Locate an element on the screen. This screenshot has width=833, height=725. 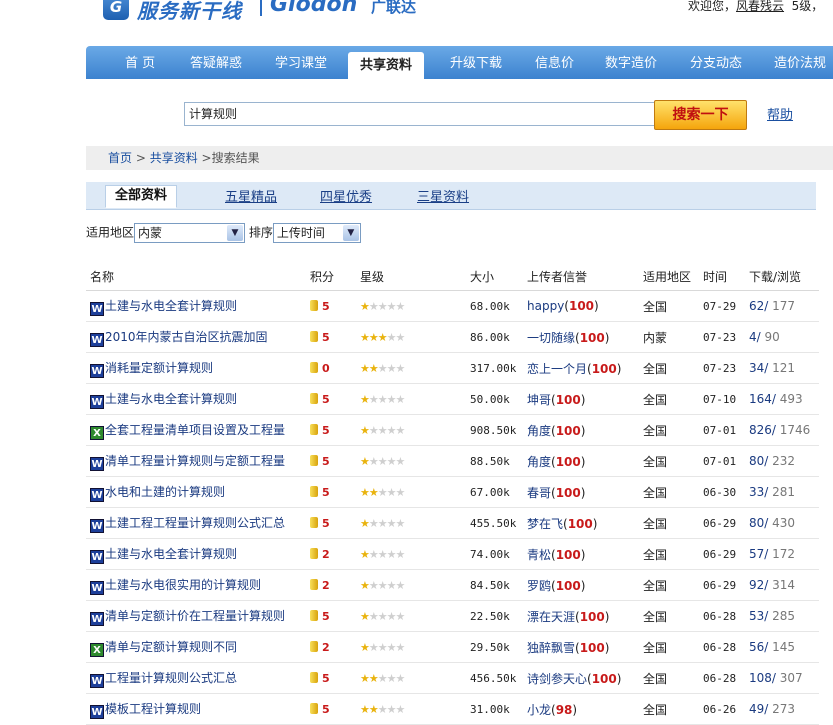
tab-four-star: 四星优秀 is located at coordinates (346, 195).